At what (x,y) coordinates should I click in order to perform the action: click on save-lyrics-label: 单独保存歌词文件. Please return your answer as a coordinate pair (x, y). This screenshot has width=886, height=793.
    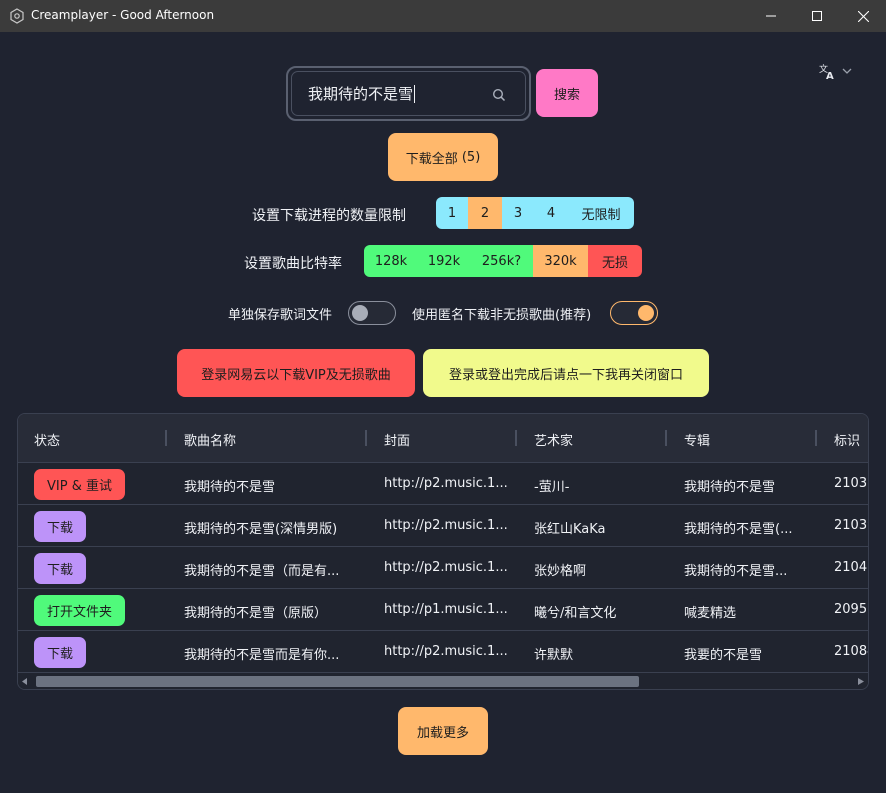
    Looking at the image, I should click on (280, 315).